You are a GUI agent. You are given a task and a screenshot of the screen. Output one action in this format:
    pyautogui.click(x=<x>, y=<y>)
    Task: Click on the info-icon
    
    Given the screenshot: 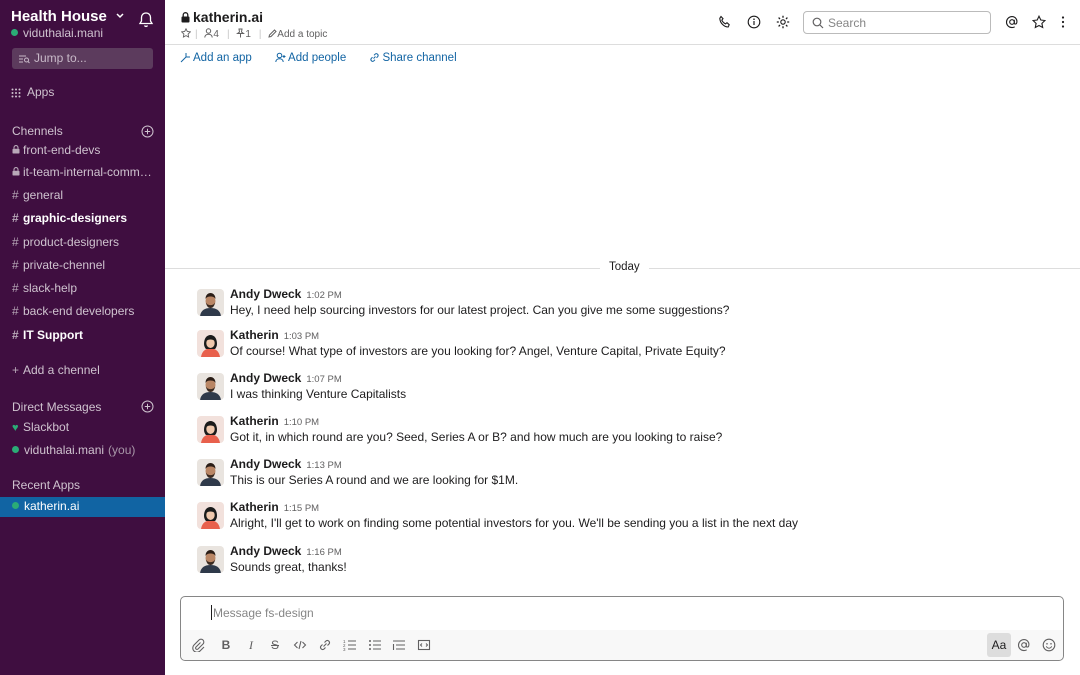 What is the action you would take?
    pyautogui.click(x=754, y=22)
    